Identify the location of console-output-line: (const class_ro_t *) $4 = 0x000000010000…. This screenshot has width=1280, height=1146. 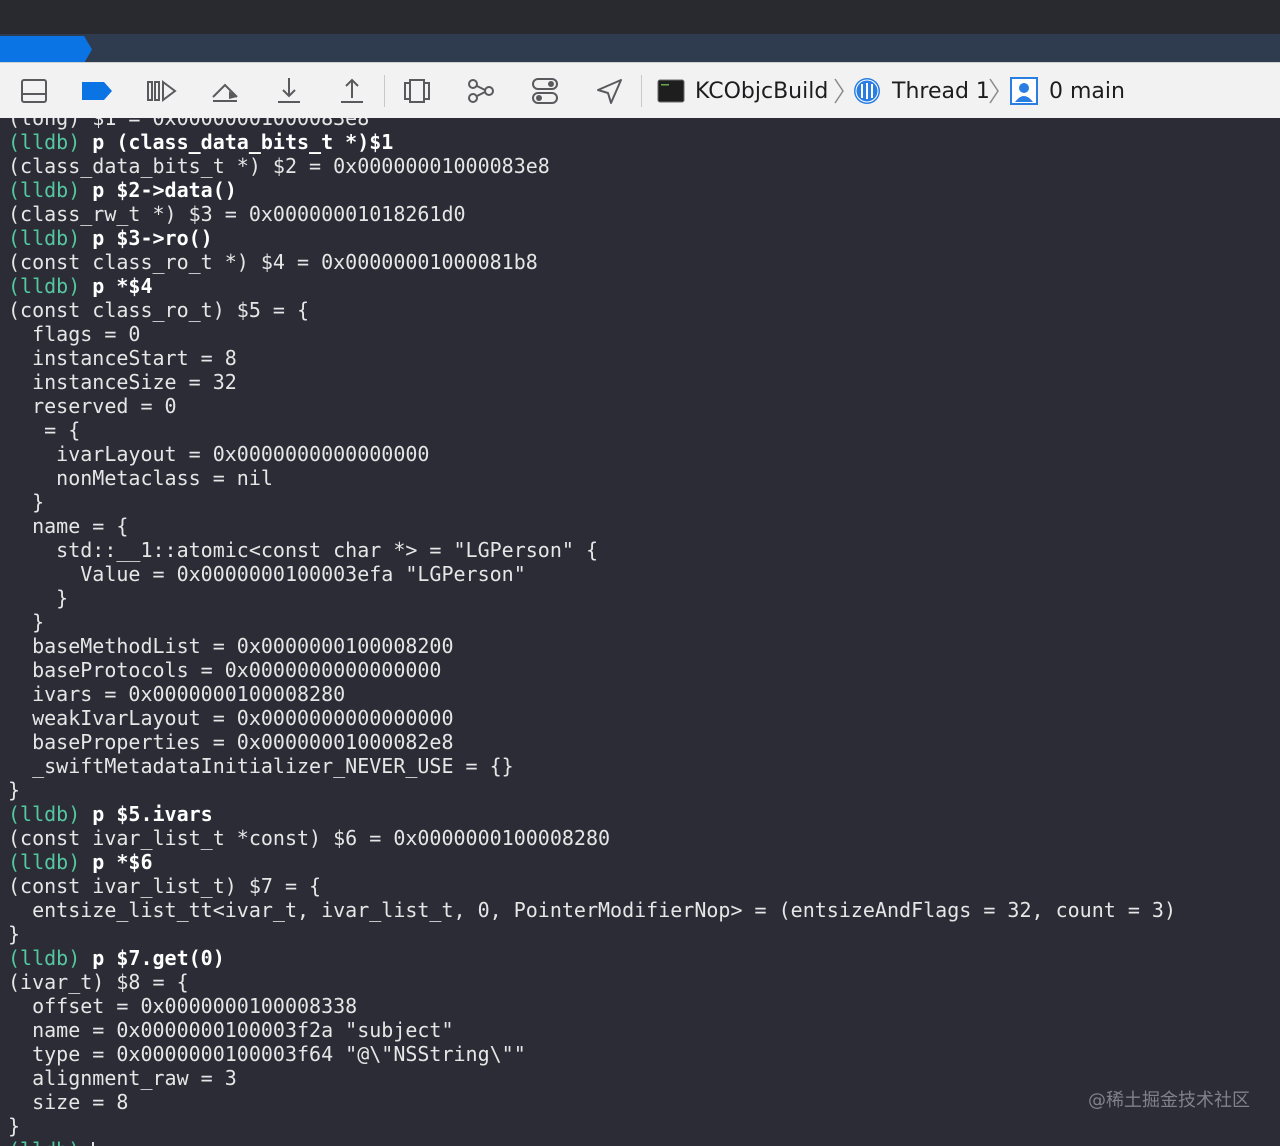
(273, 262).